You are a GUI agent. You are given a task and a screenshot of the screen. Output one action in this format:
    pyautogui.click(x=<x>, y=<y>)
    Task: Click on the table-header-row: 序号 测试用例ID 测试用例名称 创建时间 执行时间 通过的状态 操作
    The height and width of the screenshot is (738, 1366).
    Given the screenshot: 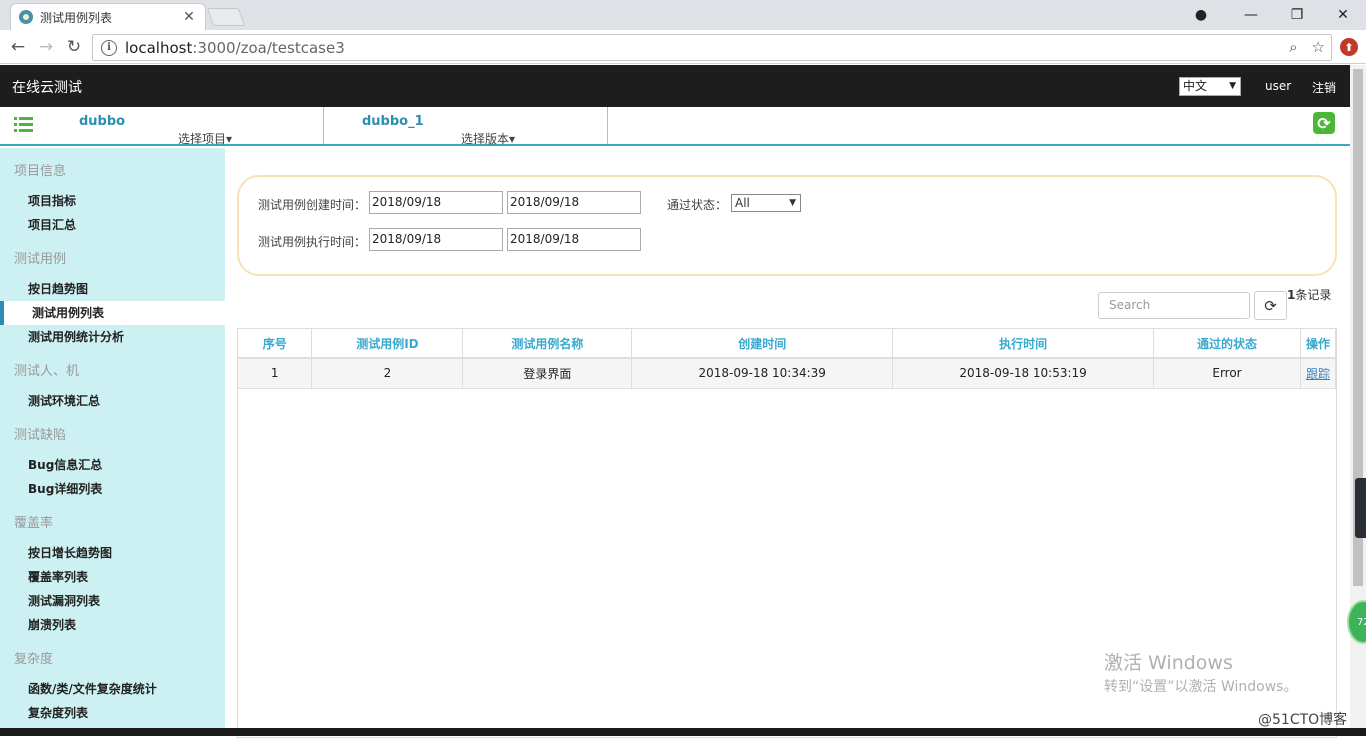 What is the action you would take?
    pyautogui.click(x=787, y=344)
    